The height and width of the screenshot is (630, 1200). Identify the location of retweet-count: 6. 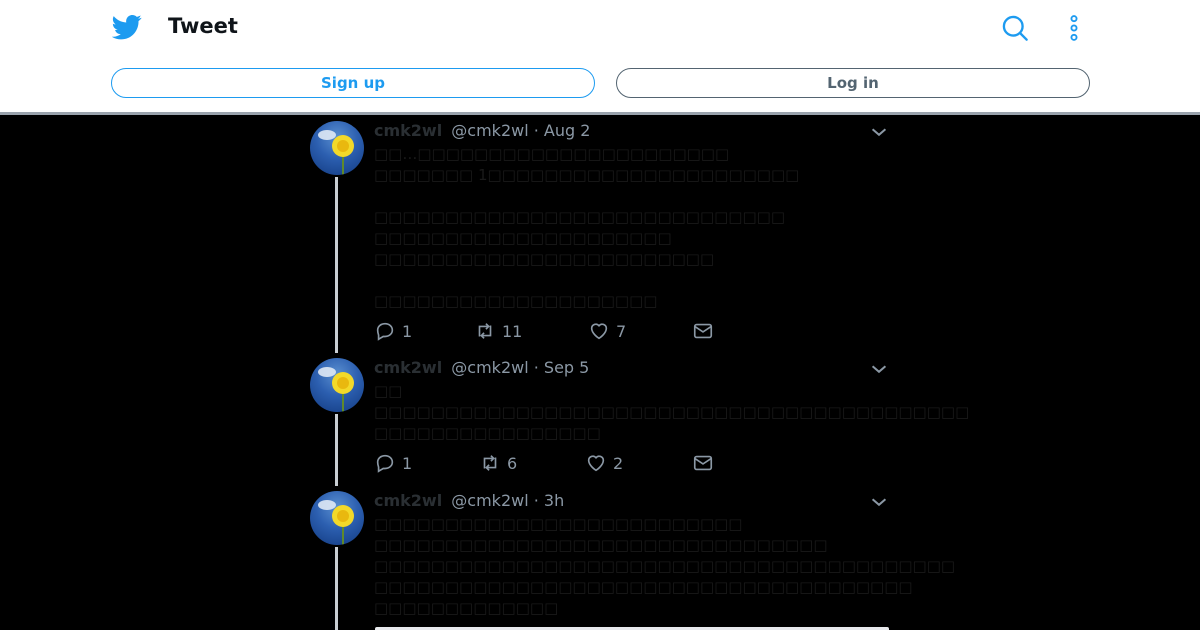
(512, 463).